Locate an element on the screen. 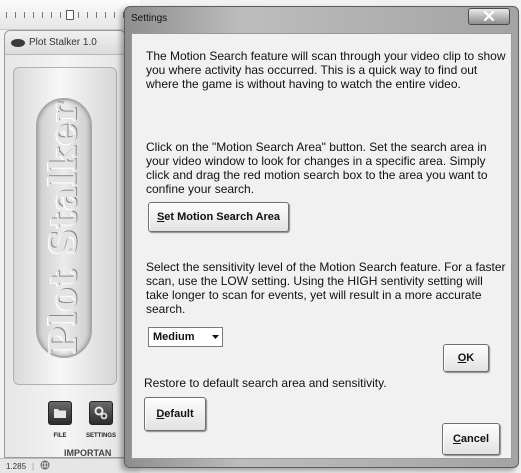 This screenshot has height=473, width=521. settings-button-label: SETTINGS is located at coordinates (101, 436).